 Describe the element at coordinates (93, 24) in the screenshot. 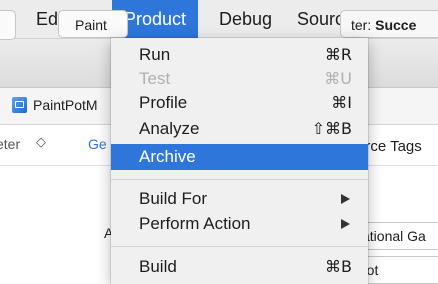

I see `scheme-selector: Paint` at that location.